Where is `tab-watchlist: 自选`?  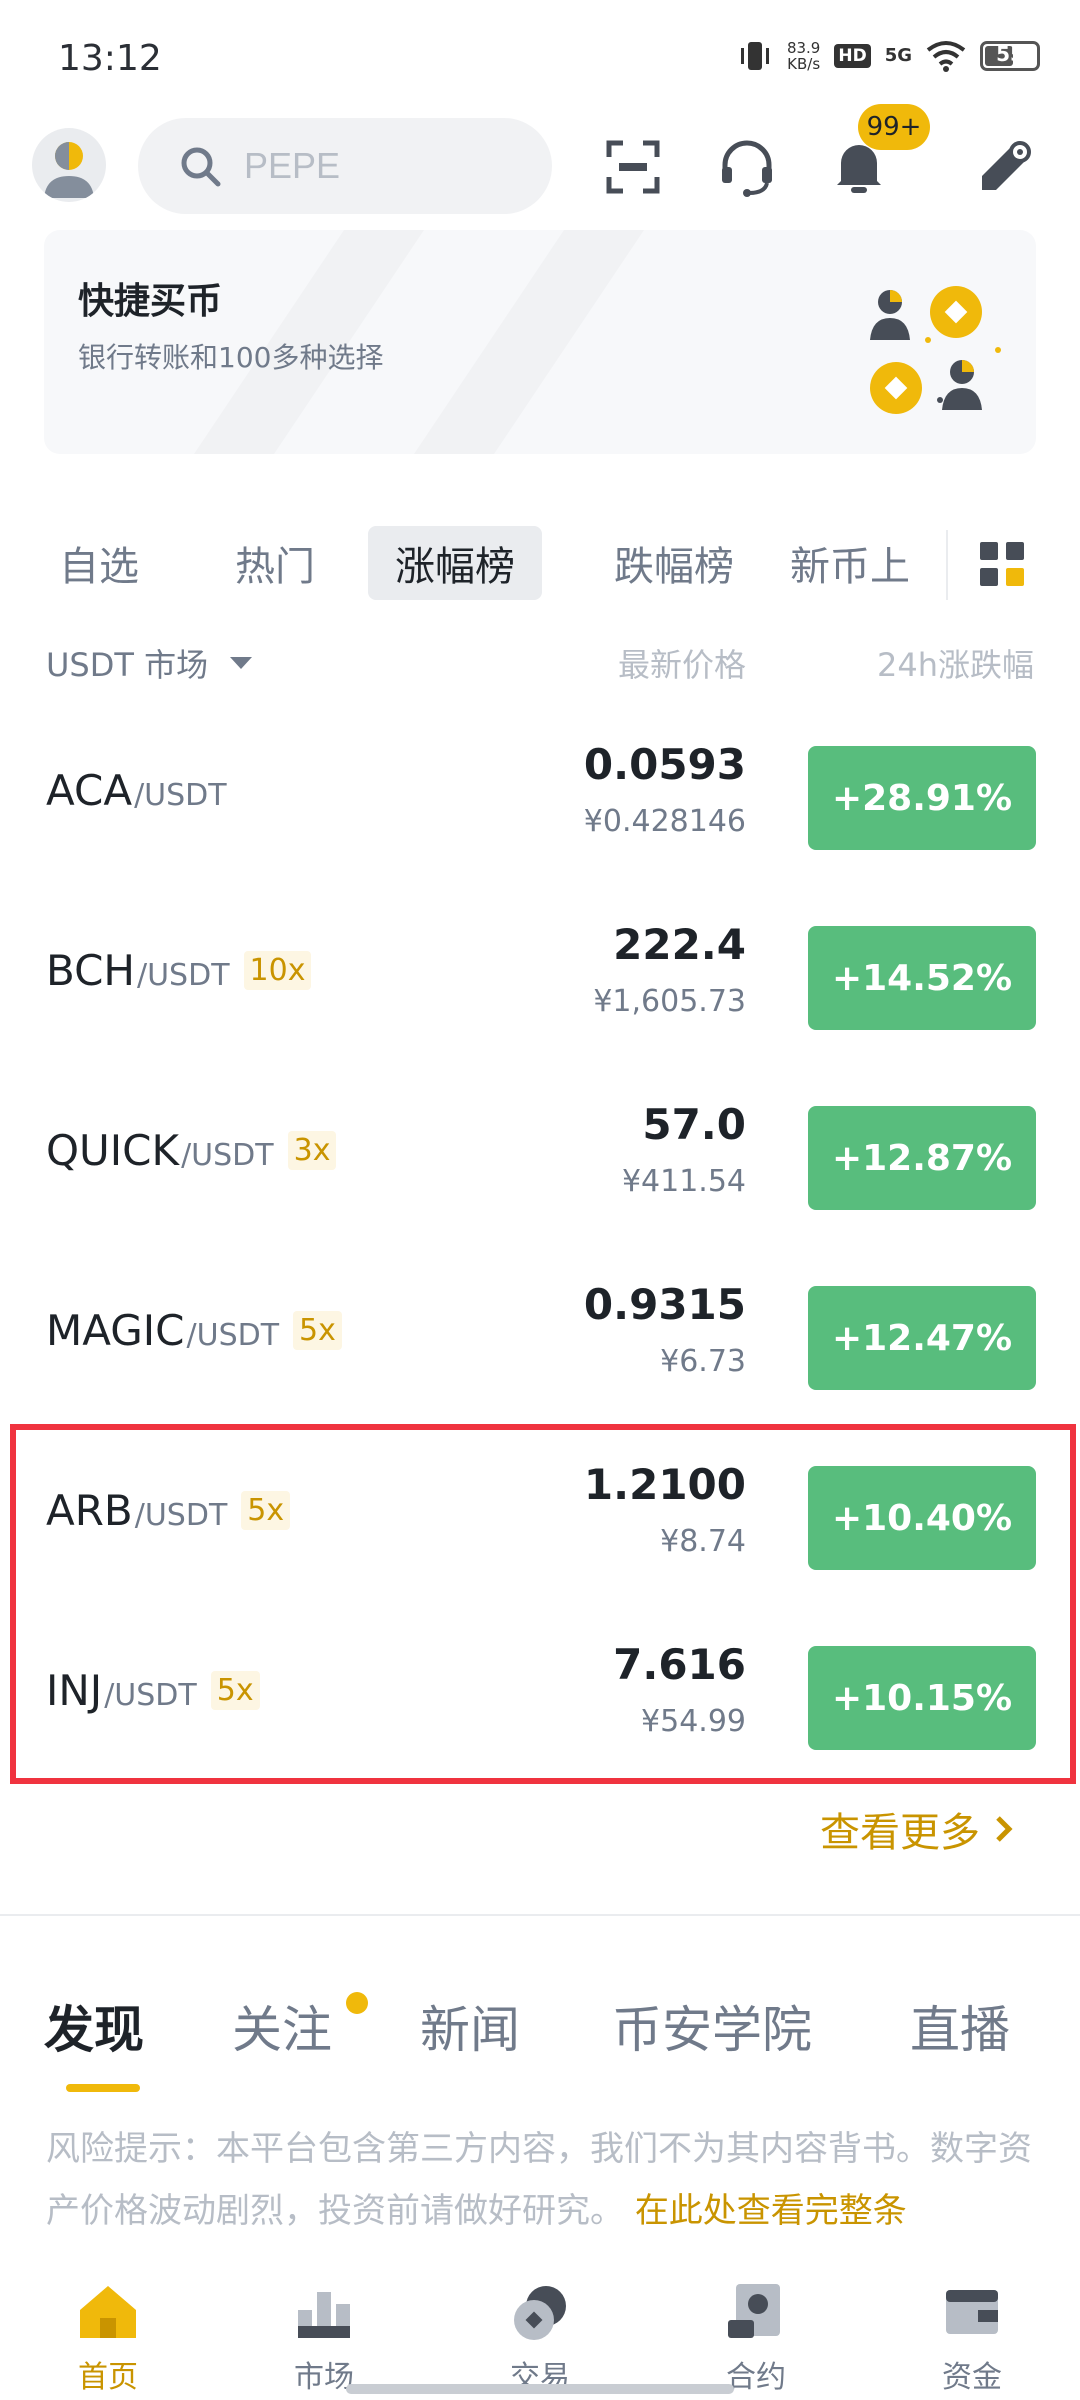 tab-watchlist: 自选 is located at coordinates (99, 563).